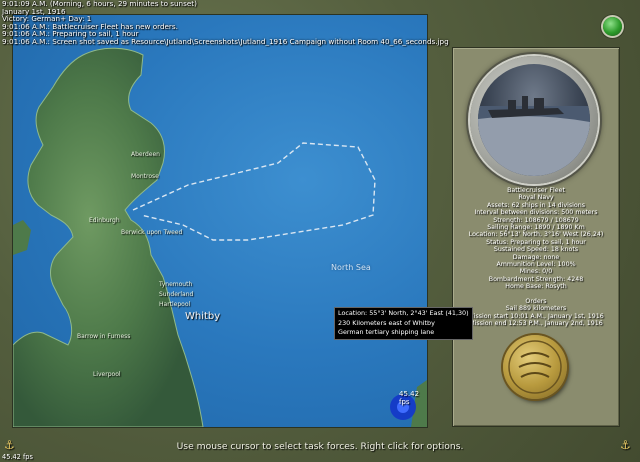 This screenshot has width=640, height=462. Describe the element at coordinates (175, 304) in the screenshot. I see `place-label: Hartlepool` at that location.